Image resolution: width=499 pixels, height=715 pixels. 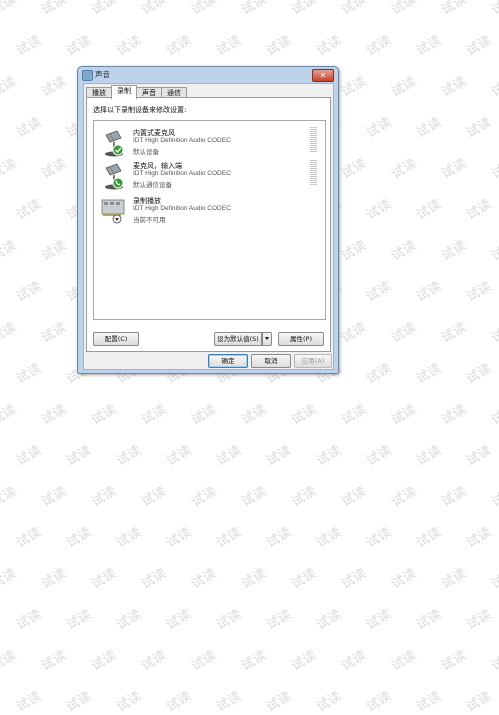 What do you see at coordinates (313, 173) in the screenshot?
I see `level-meter` at bounding box center [313, 173].